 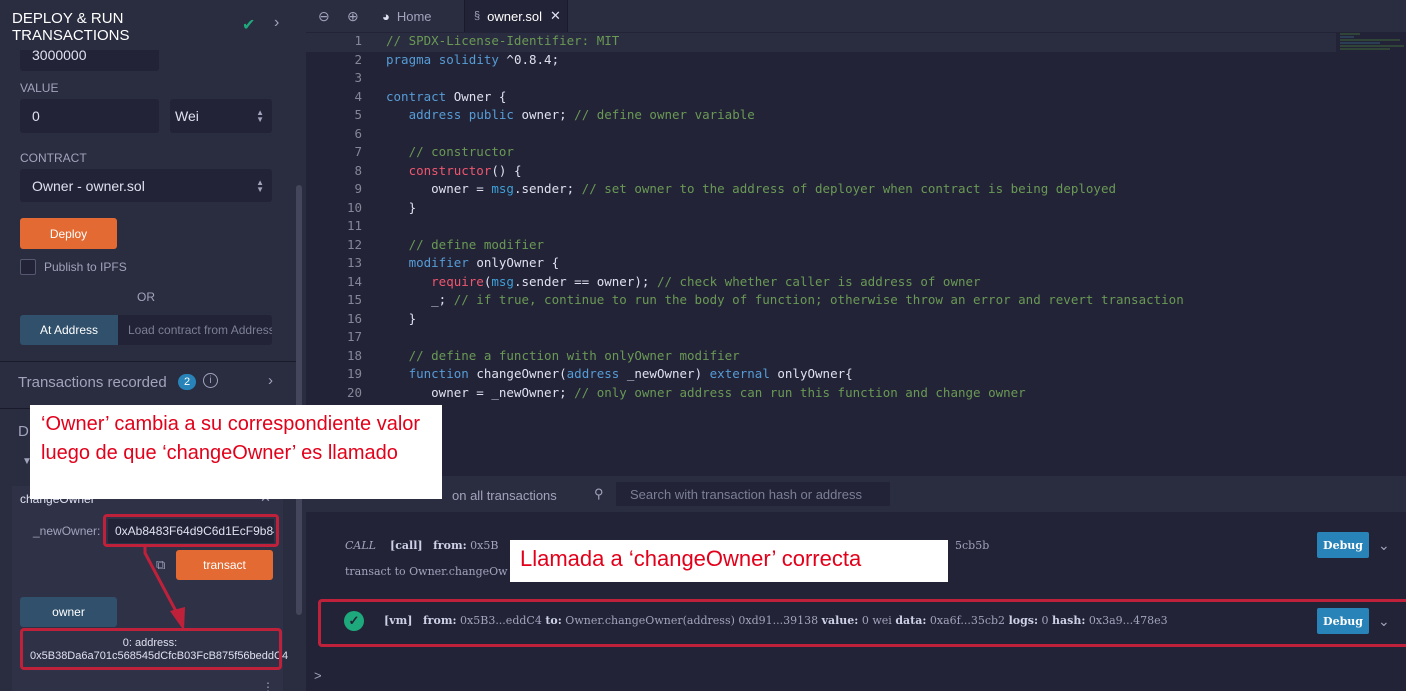 I want to click on editor-minimap, so click(x=1371, y=52).